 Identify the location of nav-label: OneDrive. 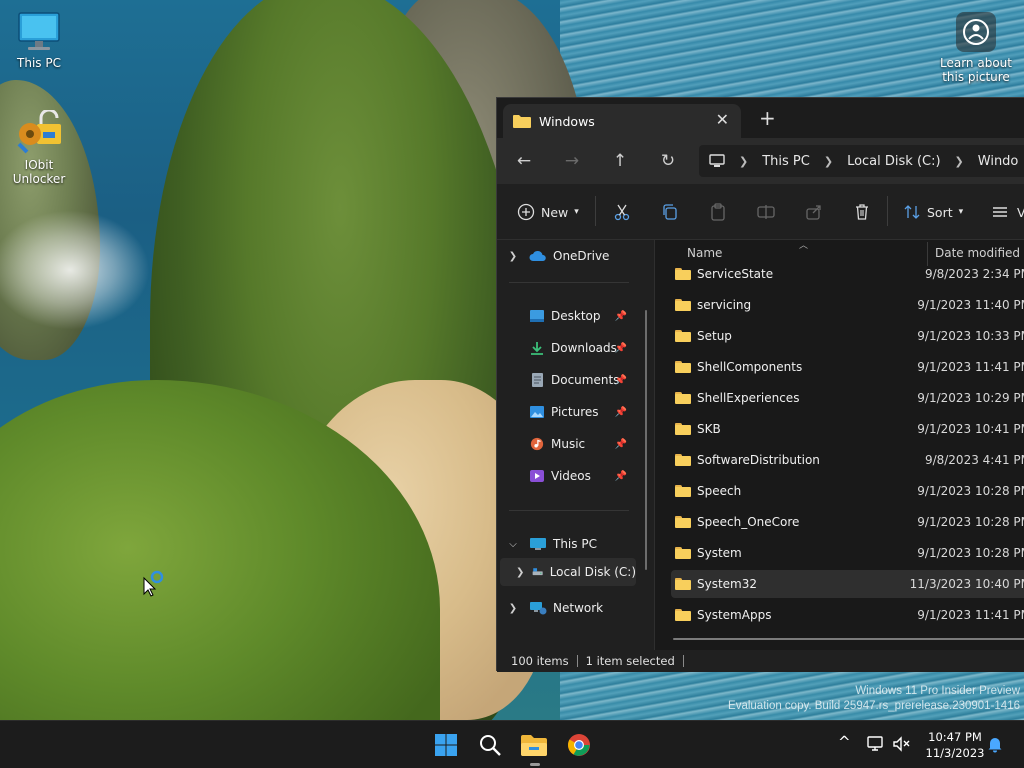
(581, 256).